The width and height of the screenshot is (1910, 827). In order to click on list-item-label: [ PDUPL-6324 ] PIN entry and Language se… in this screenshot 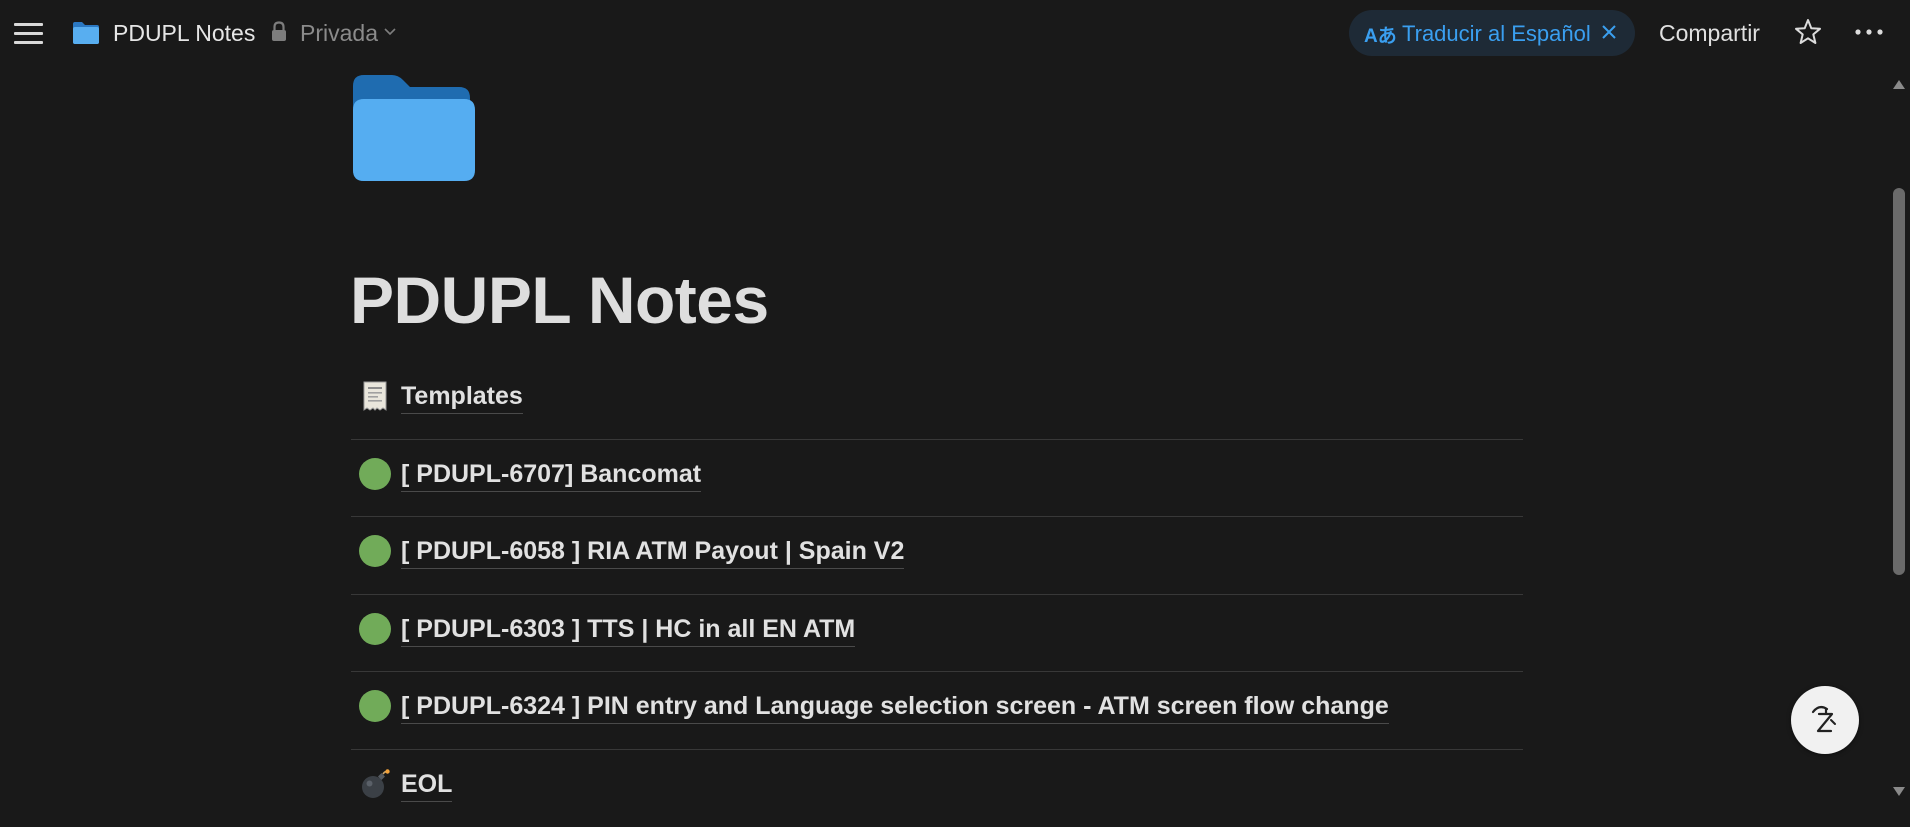, I will do `click(895, 708)`.